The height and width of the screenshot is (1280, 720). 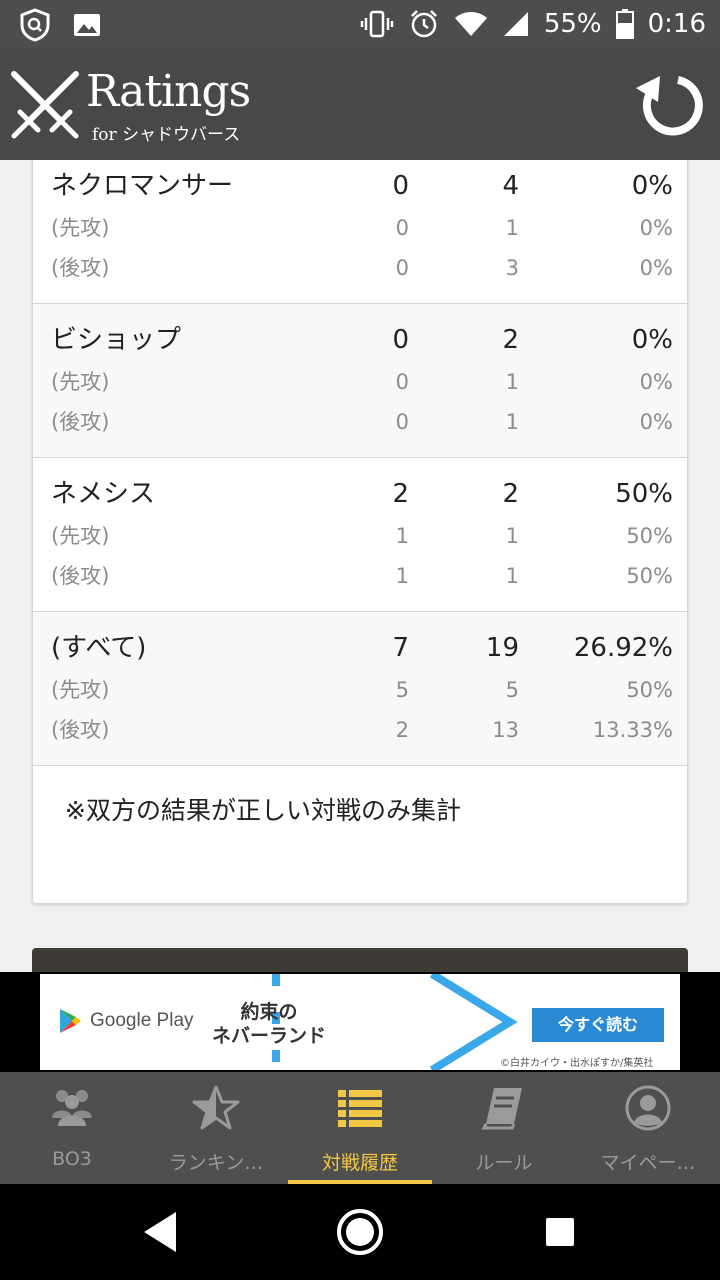 I want to click on aggregation-note: ※双方の結果が正しい対戦のみ集計, so click(x=263, y=810).